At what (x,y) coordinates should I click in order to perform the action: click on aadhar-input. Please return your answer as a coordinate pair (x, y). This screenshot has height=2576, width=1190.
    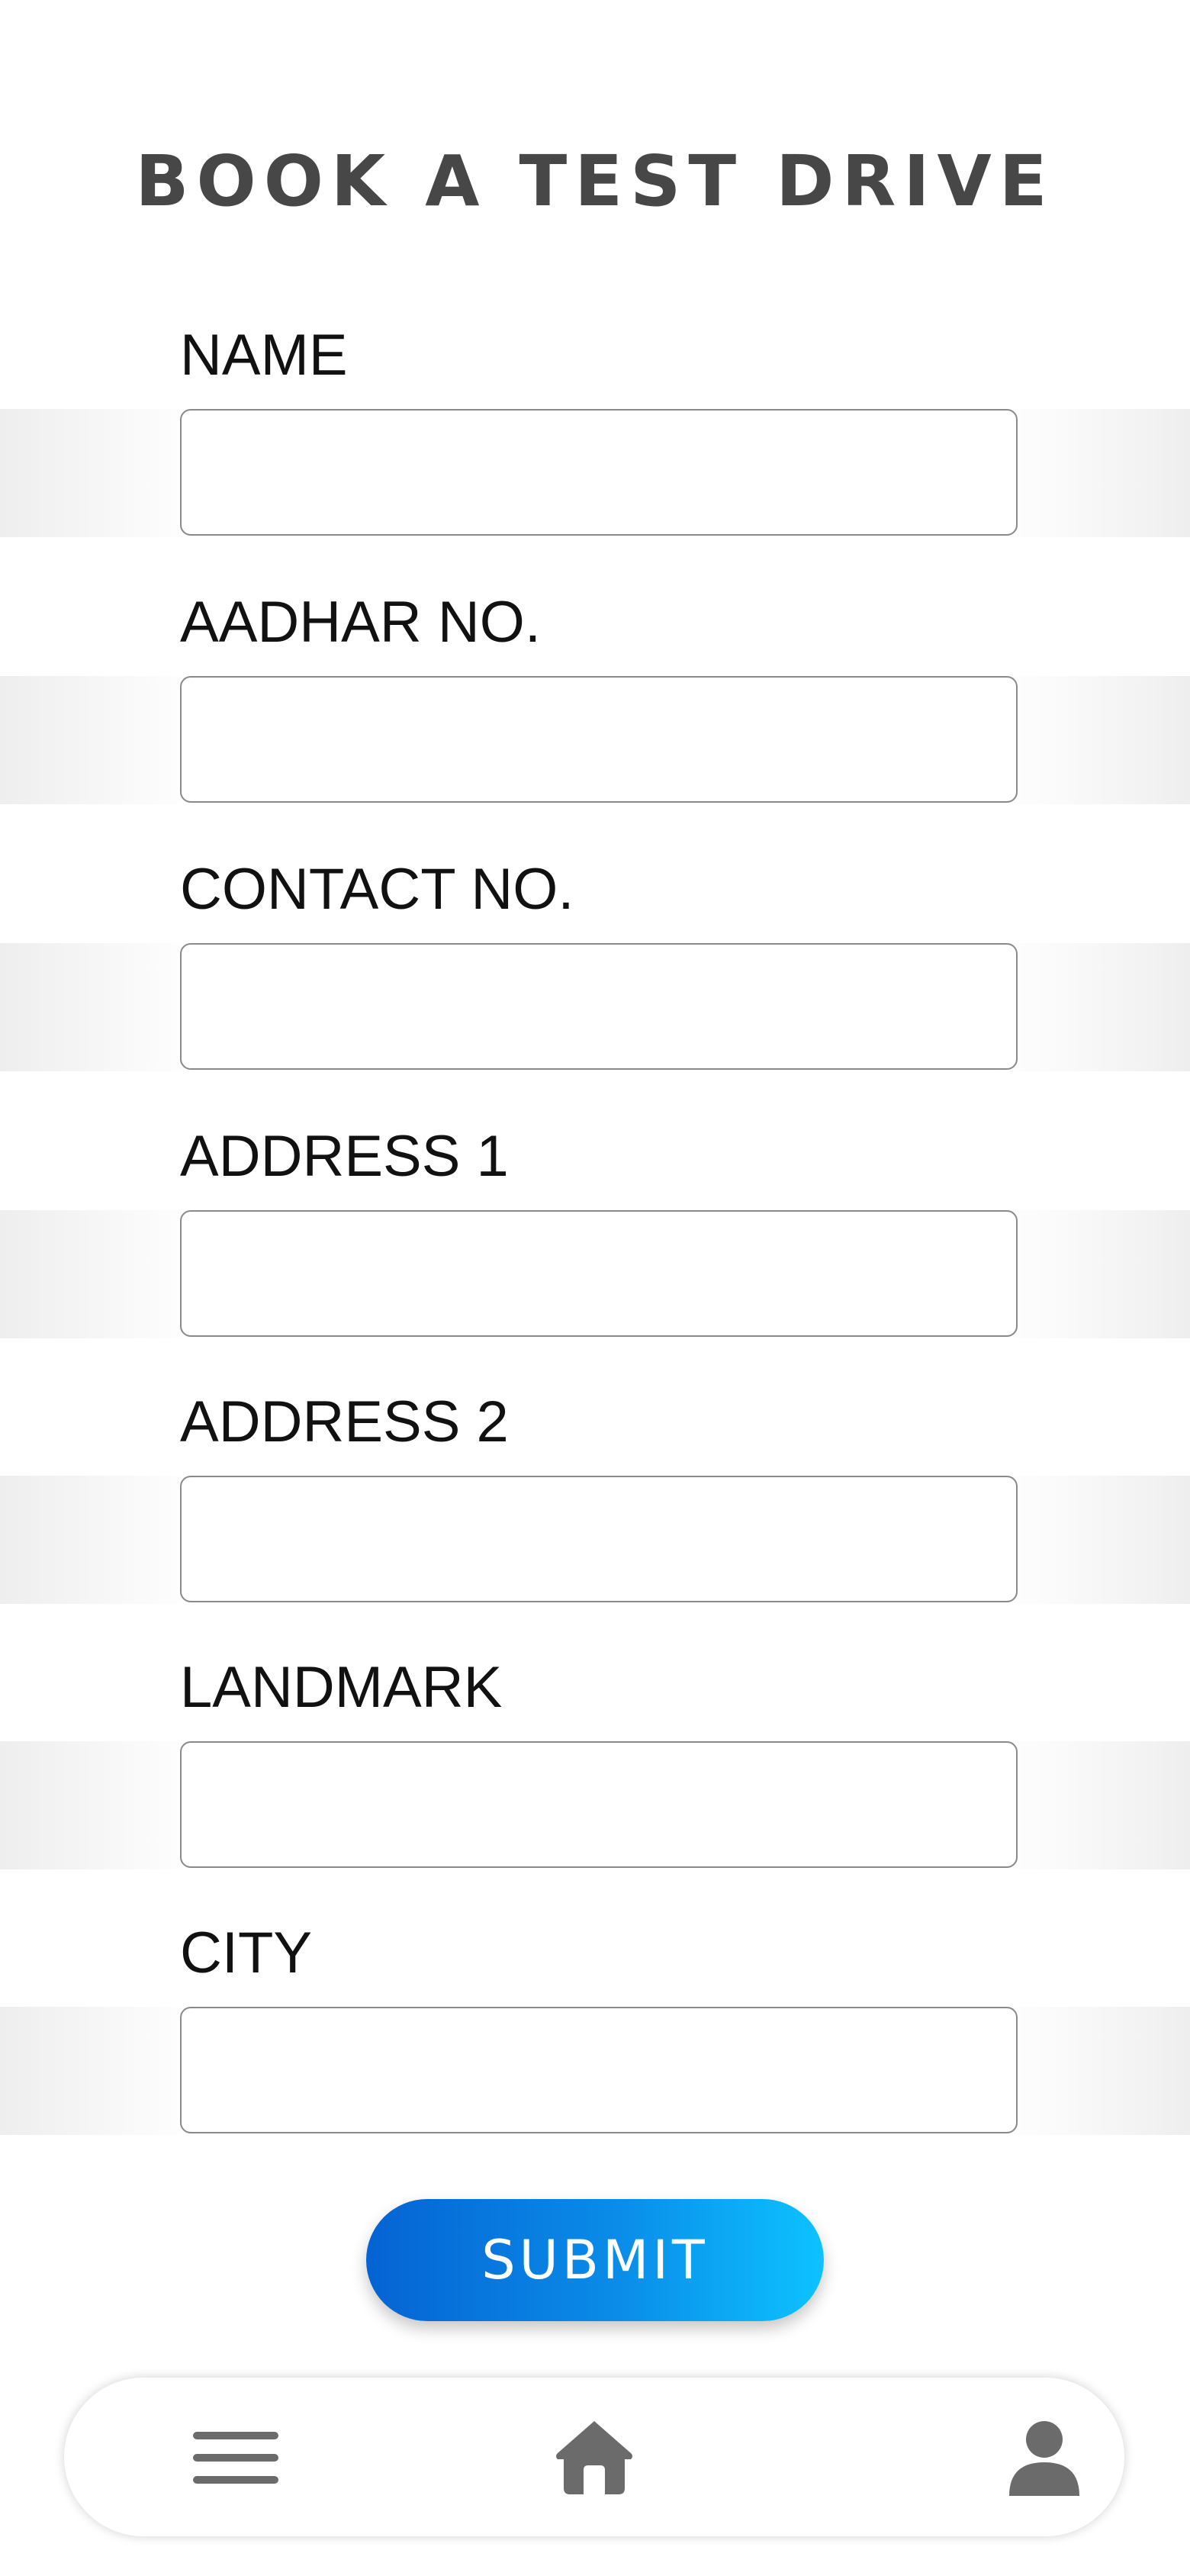
    Looking at the image, I should click on (599, 739).